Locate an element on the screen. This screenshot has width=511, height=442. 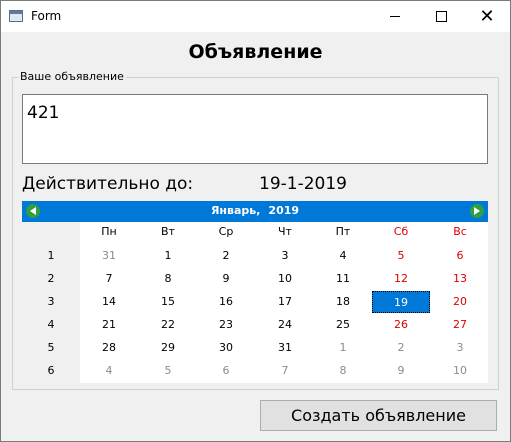
weekday-header: Чт is located at coordinates (285, 231).